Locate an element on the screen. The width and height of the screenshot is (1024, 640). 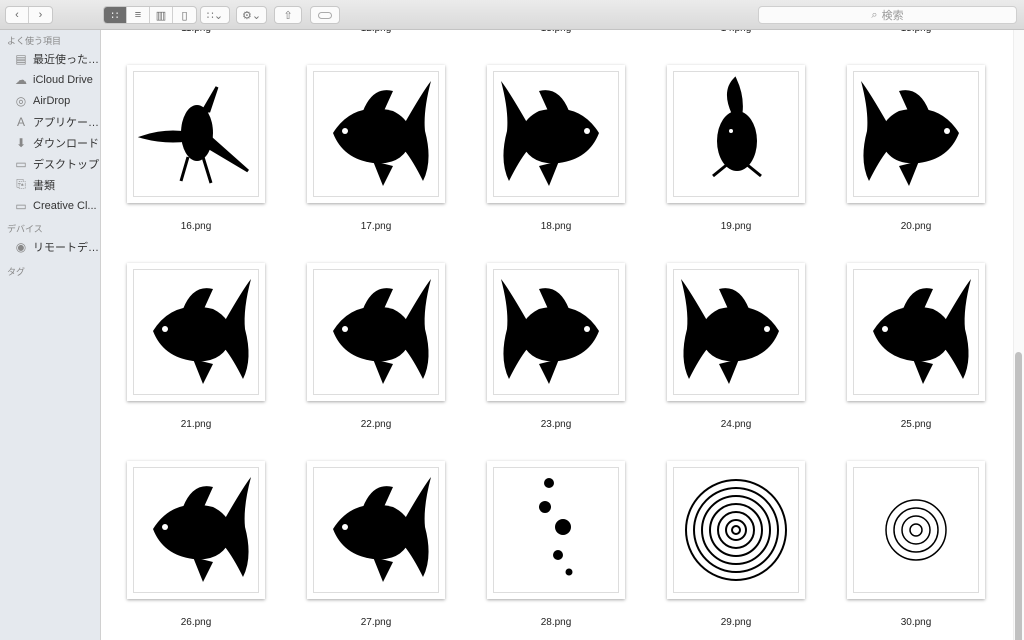
file-name: 16.png is located at coordinates (196, 226).